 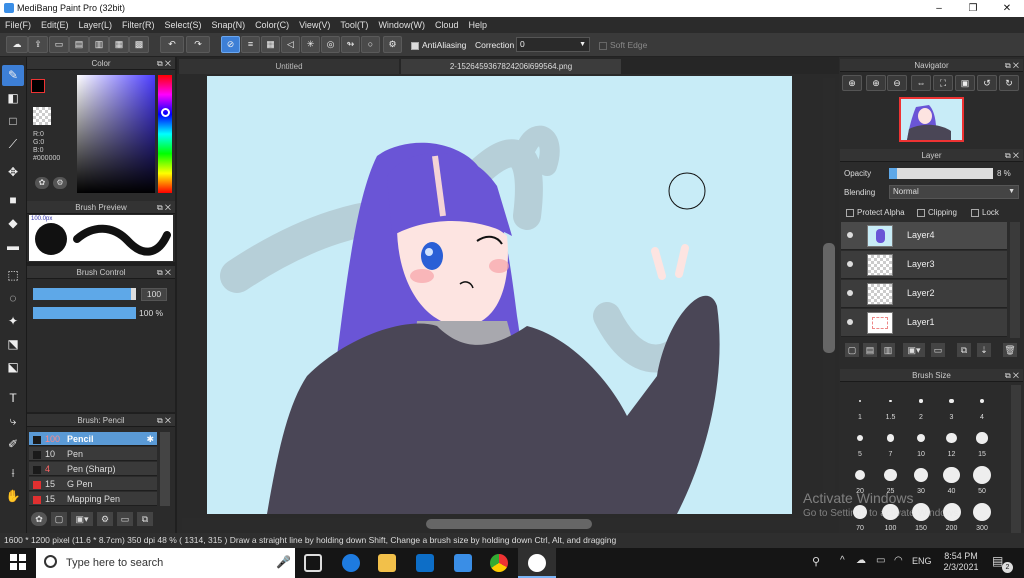 What do you see at coordinates (829, 298) in the screenshot?
I see `vertical-scroll-thumb` at bounding box center [829, 298].